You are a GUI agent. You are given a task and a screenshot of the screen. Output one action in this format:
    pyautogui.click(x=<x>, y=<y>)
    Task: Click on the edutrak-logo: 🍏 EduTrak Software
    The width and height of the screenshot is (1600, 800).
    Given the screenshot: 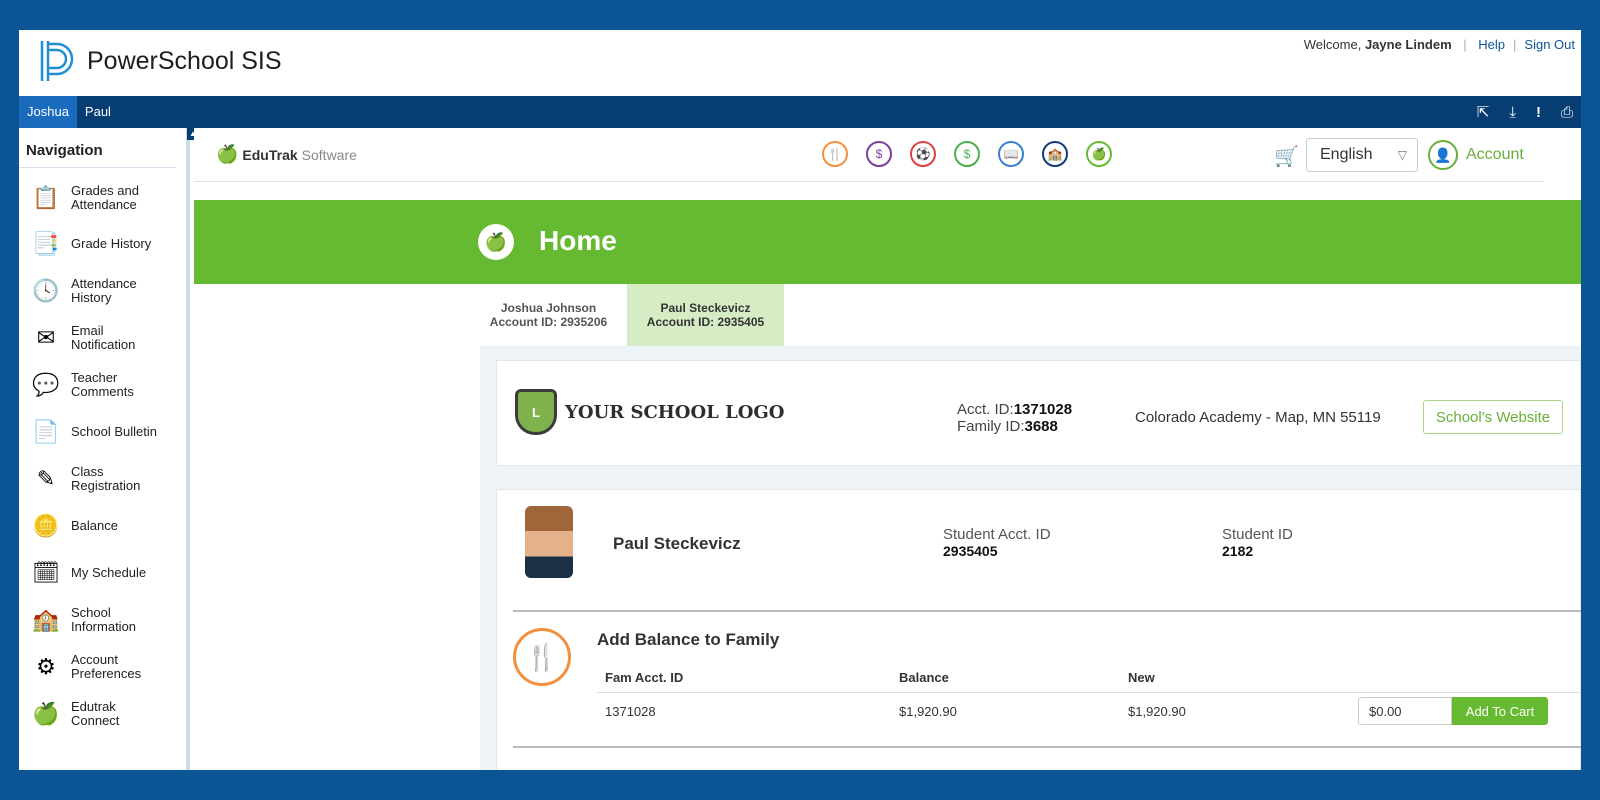 What is the action you would take?
    pyautogui.click(x=286, y=154)
    